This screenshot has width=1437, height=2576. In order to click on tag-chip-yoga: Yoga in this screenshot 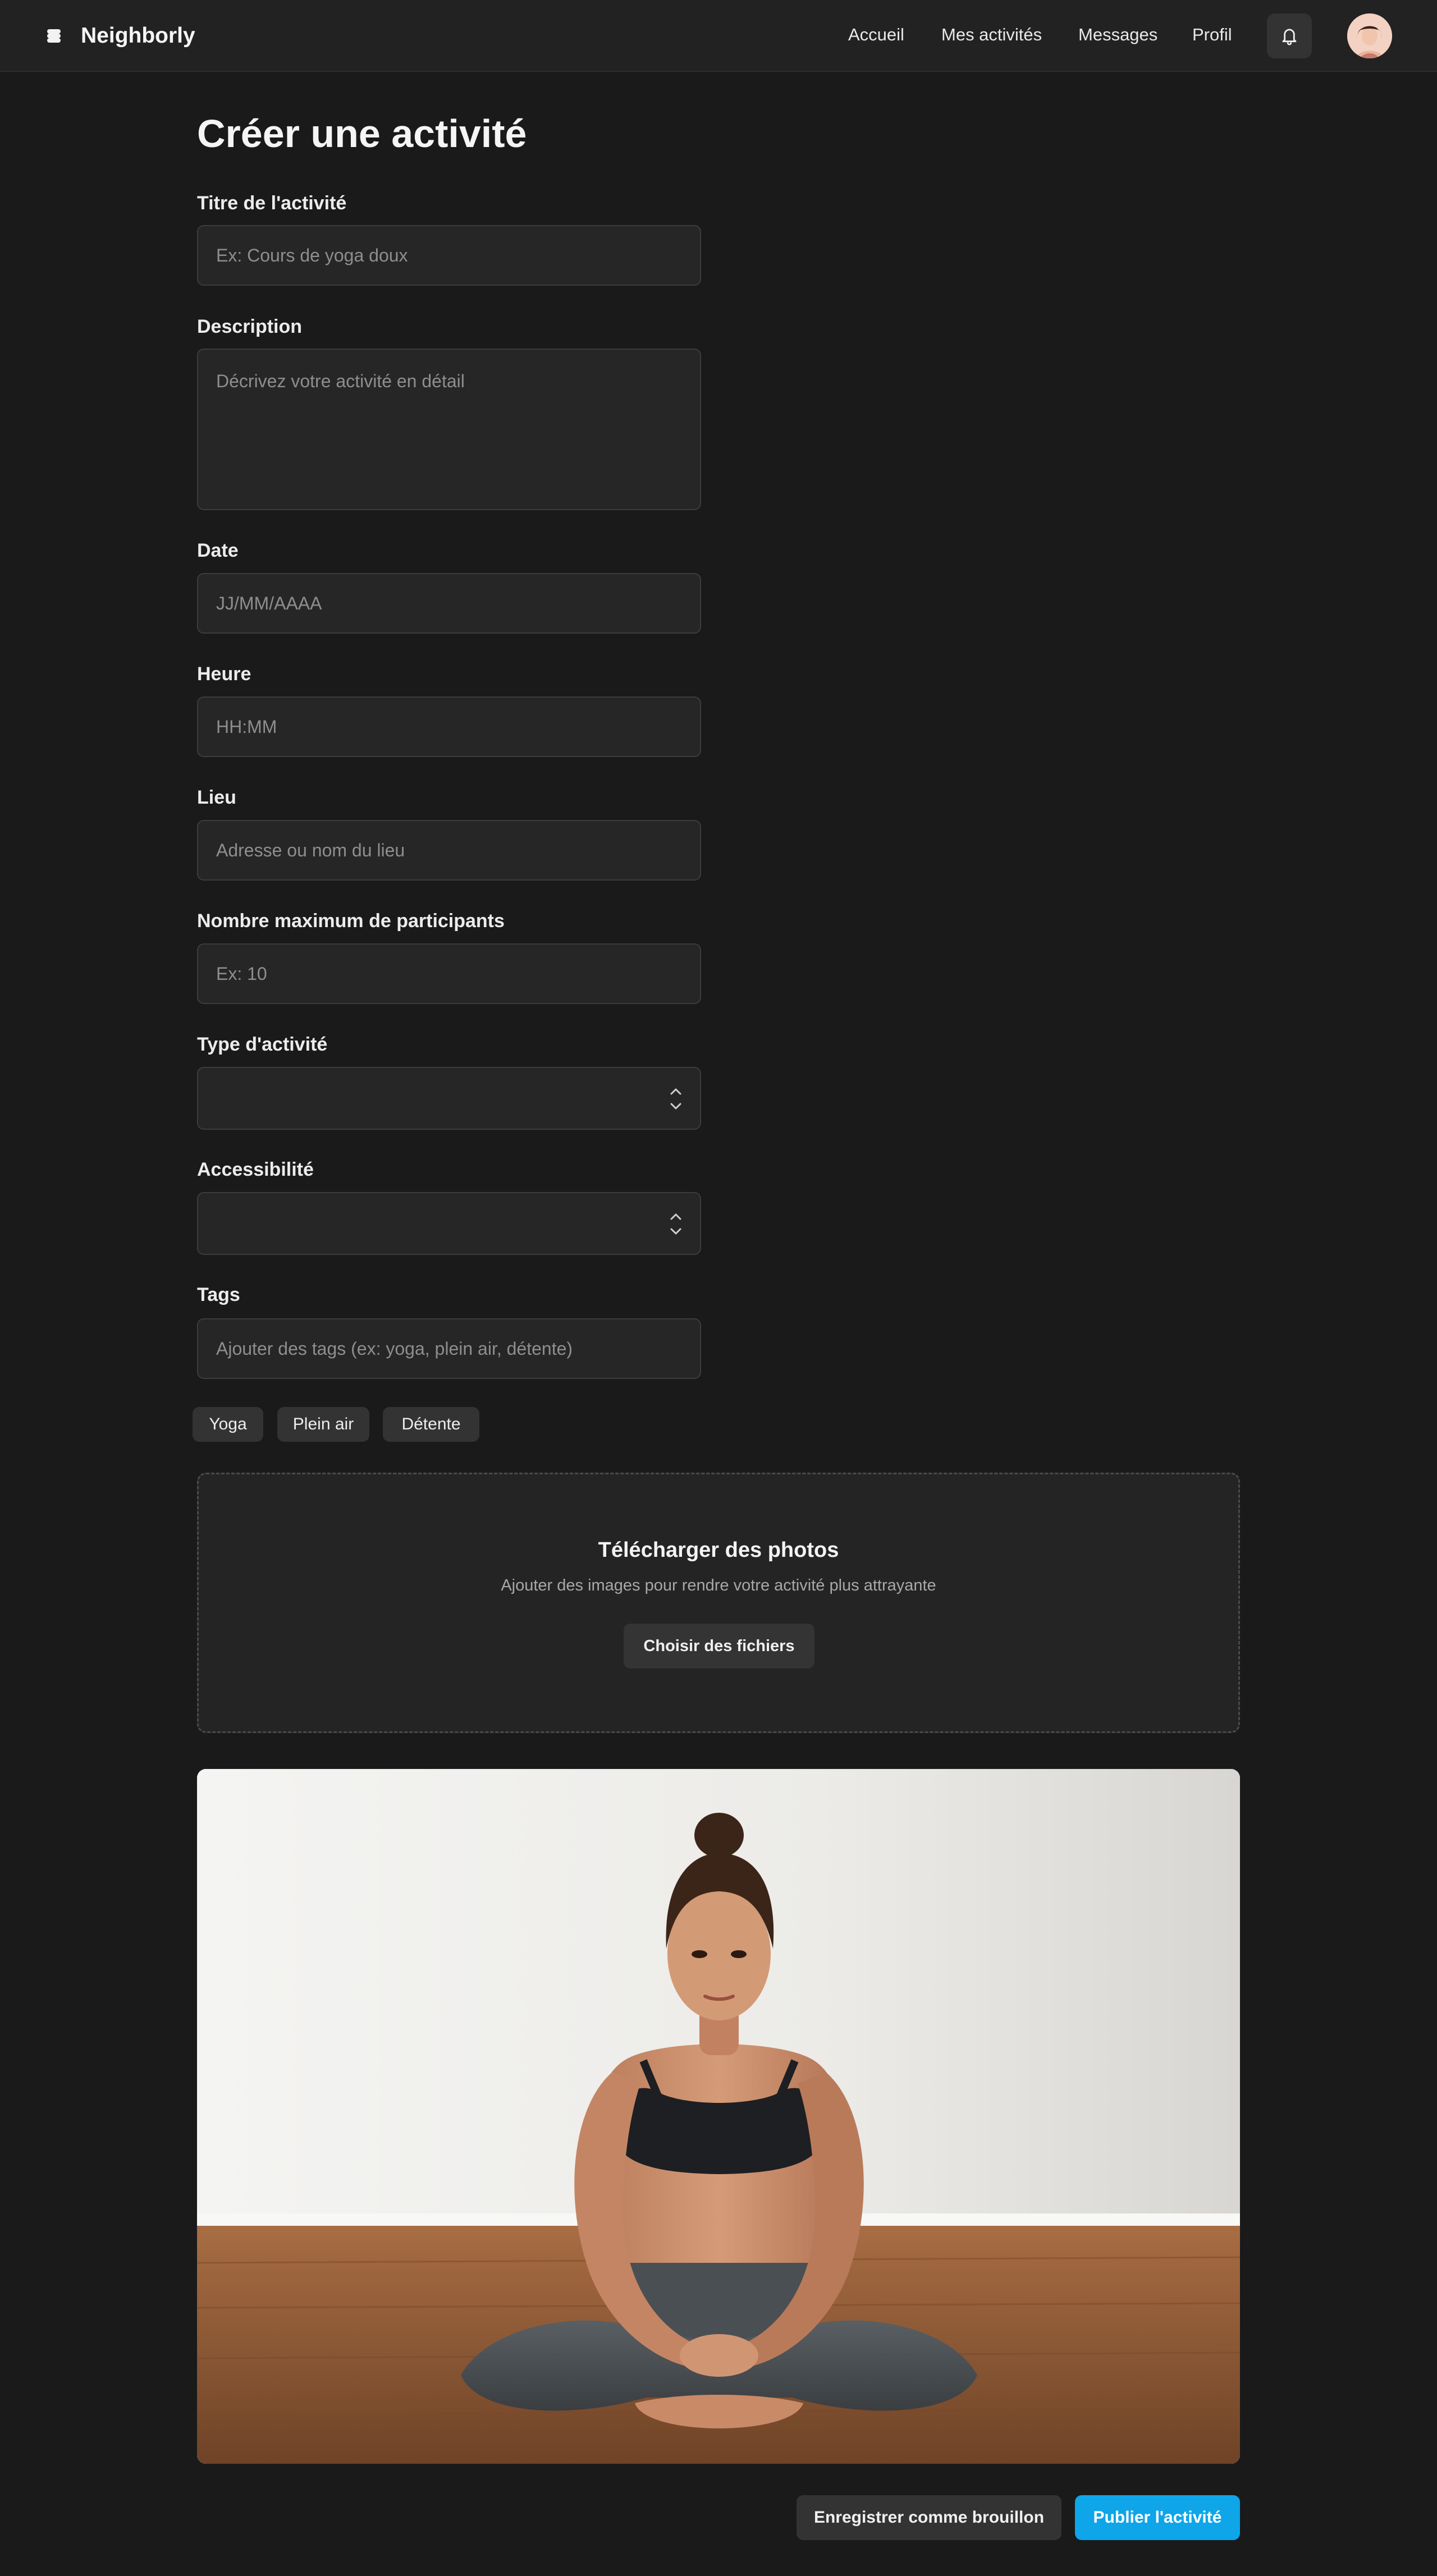, I will do `click(228, 1424)`.